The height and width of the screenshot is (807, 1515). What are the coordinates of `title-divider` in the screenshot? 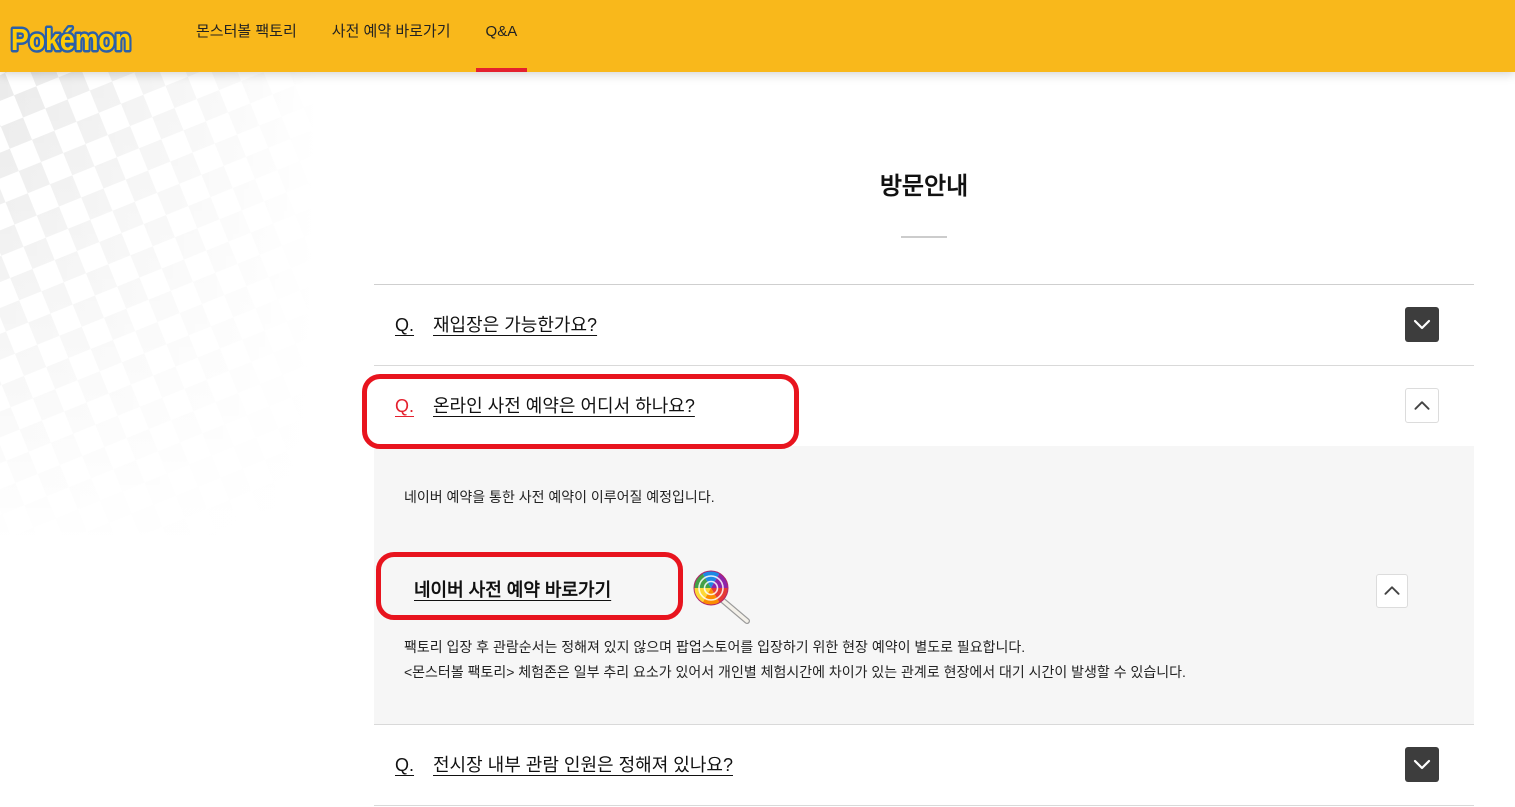 It's located at (924, 237).